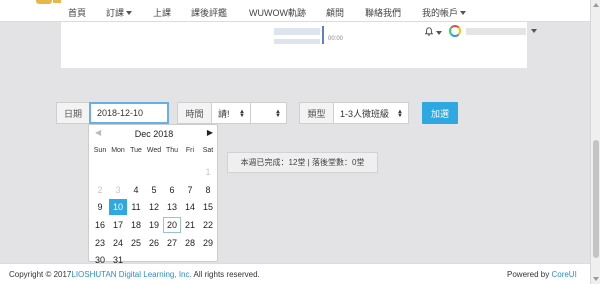 The height and width of the screenshot is (284, 600). Describe the element at coordinates (100, 243) in the screenshot. I see `calendar-day: 23` at that location.